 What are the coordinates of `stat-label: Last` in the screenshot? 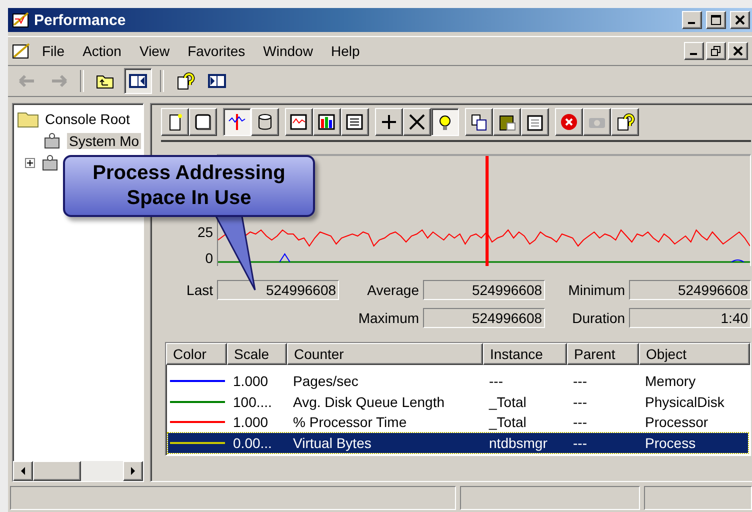 It's located at (200, 290).